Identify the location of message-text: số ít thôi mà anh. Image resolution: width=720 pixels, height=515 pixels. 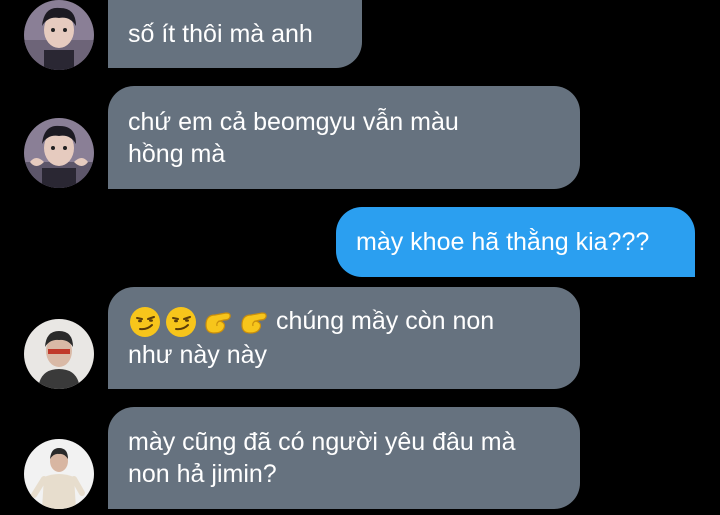
(220, 34).